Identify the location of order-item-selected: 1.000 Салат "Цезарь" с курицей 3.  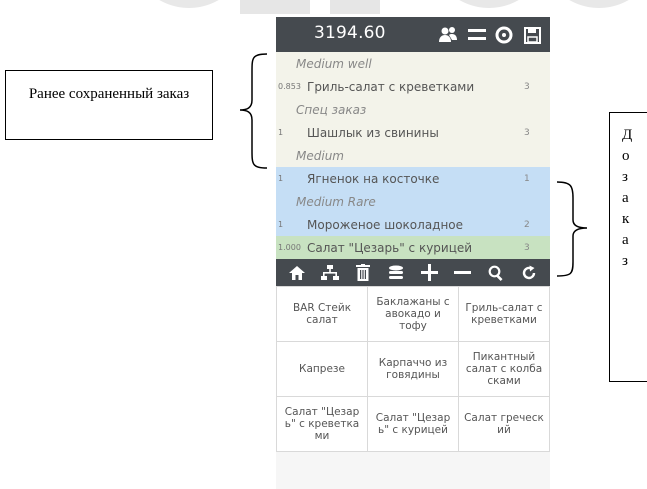
(413, 247).